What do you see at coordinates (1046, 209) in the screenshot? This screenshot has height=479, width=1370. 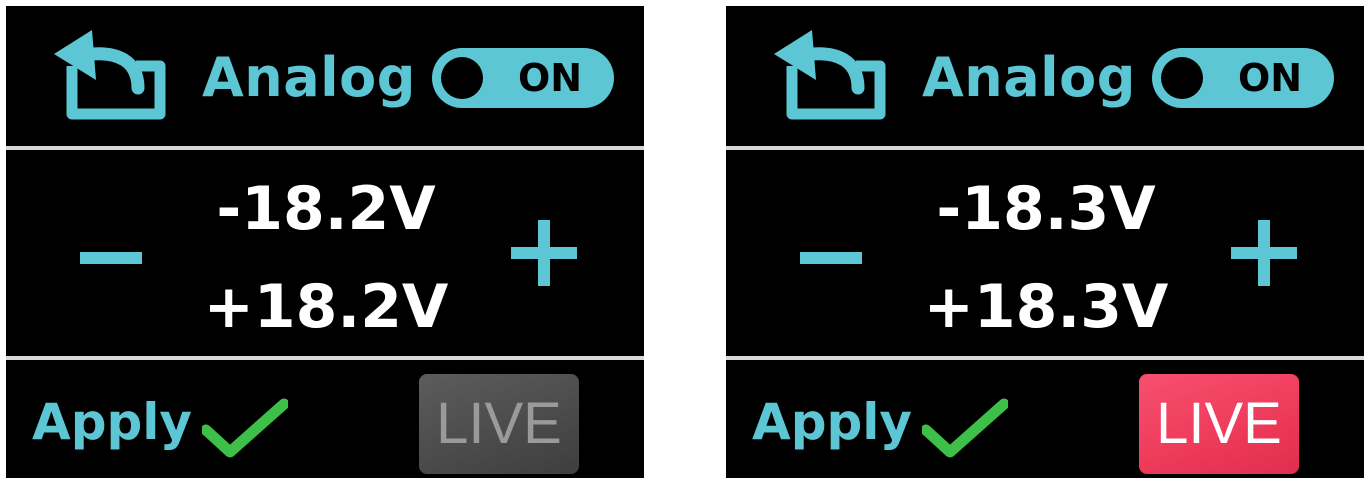 I see `negative-voltage-value: -18.3V` at bounding box center [1046, 209].